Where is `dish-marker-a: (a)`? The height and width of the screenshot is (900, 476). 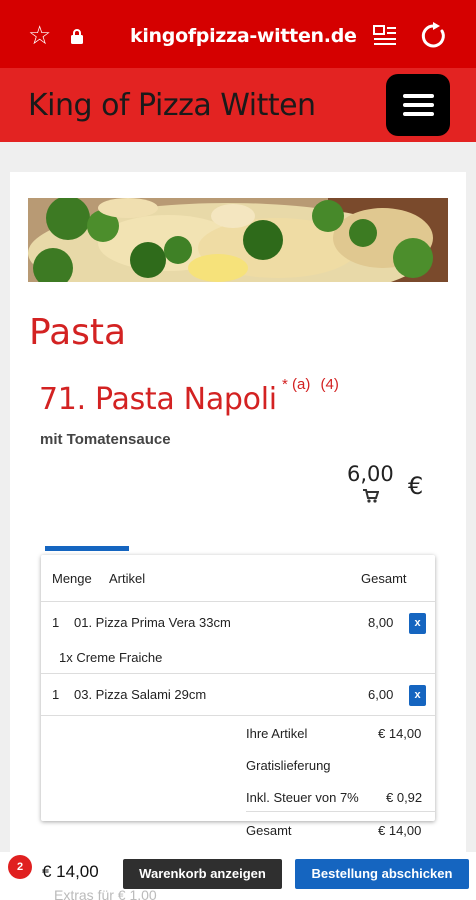 dish-marker-a: (a) is located at coordinates (301, 384).